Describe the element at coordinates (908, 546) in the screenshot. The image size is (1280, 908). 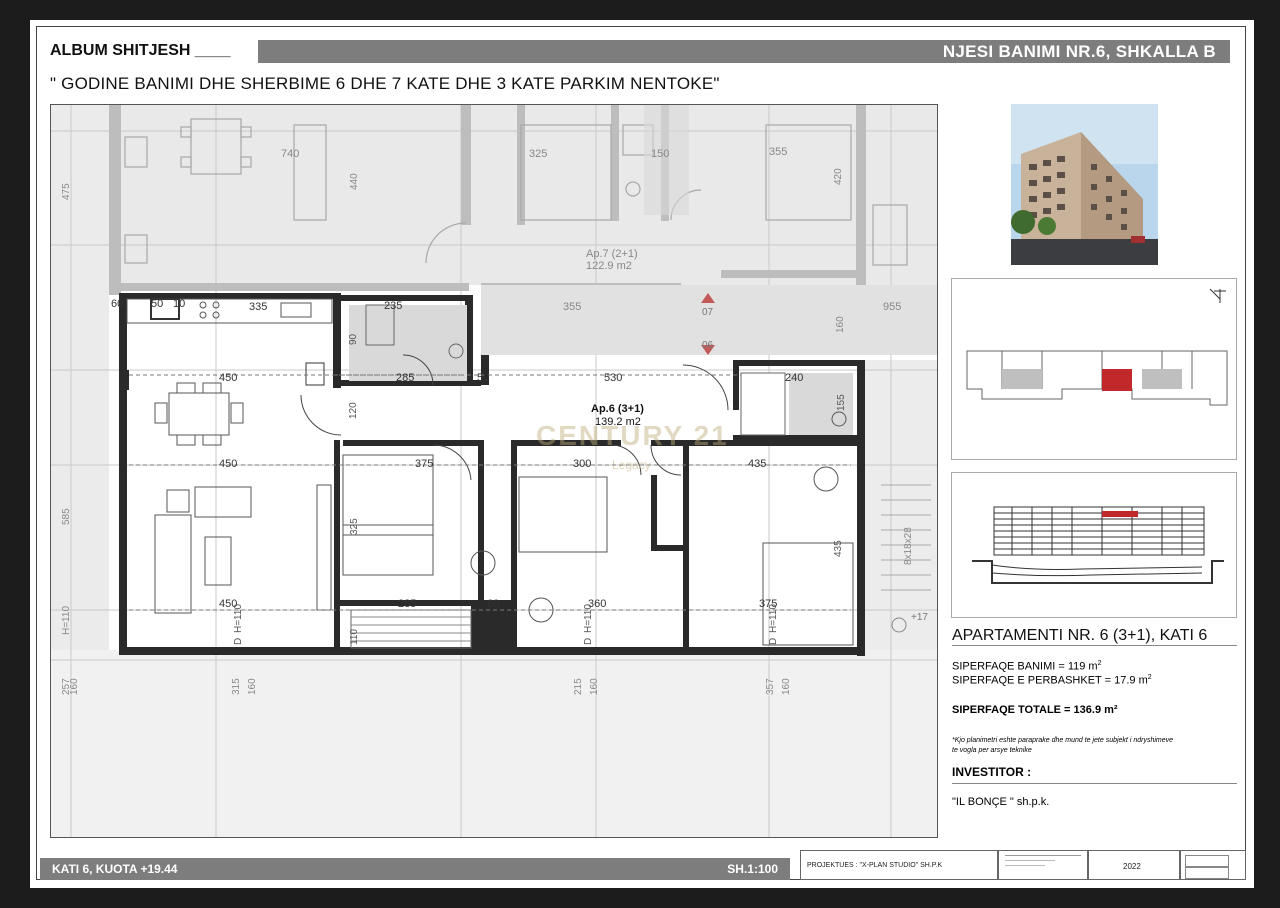
I see `svg-text: 8x18x28` at that location.